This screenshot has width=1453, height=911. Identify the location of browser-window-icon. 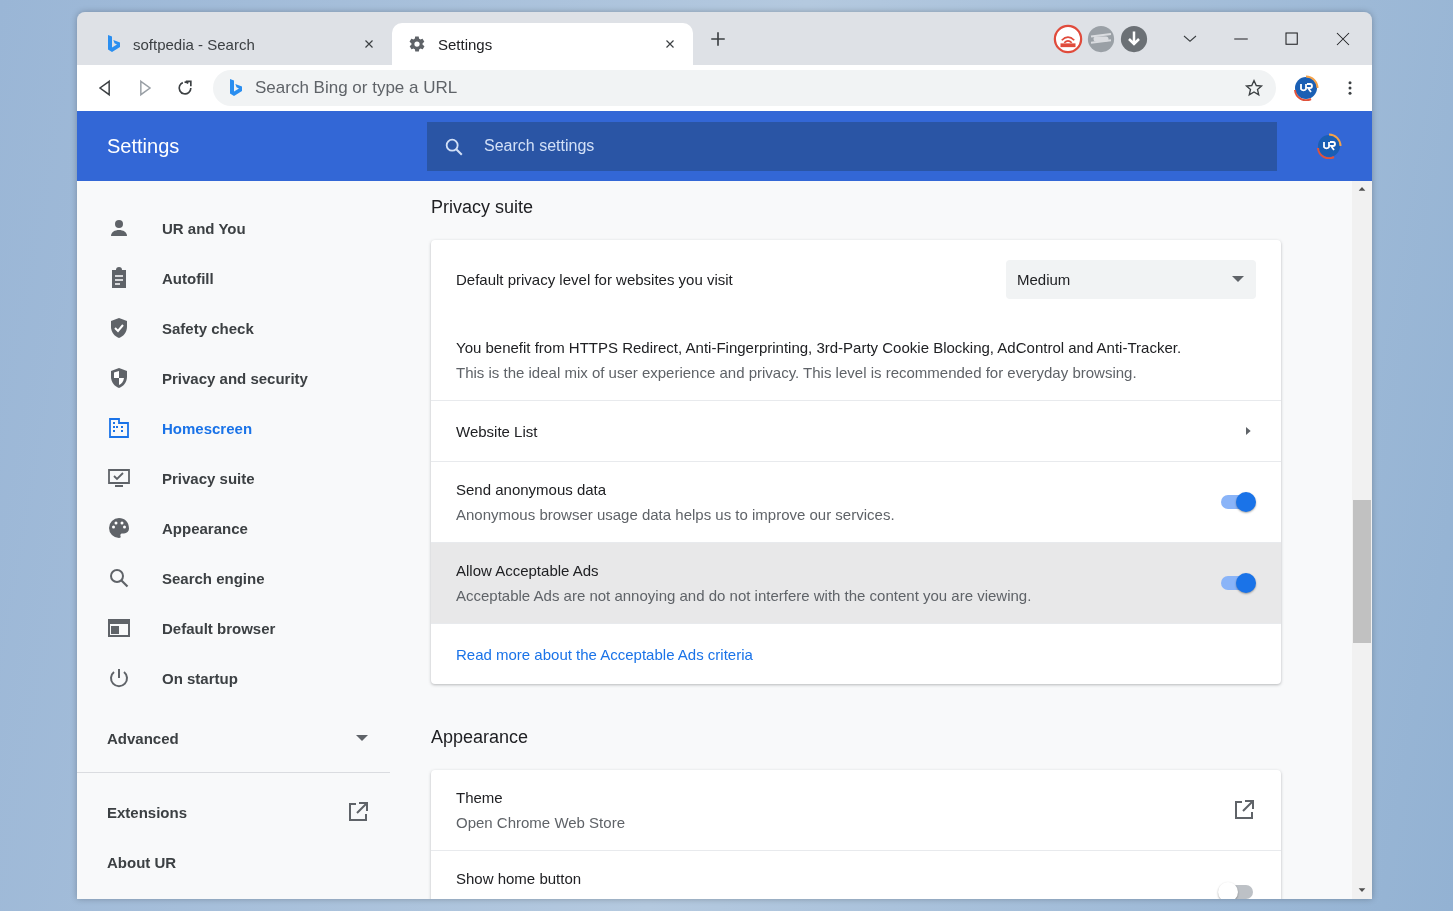
(119, 628).